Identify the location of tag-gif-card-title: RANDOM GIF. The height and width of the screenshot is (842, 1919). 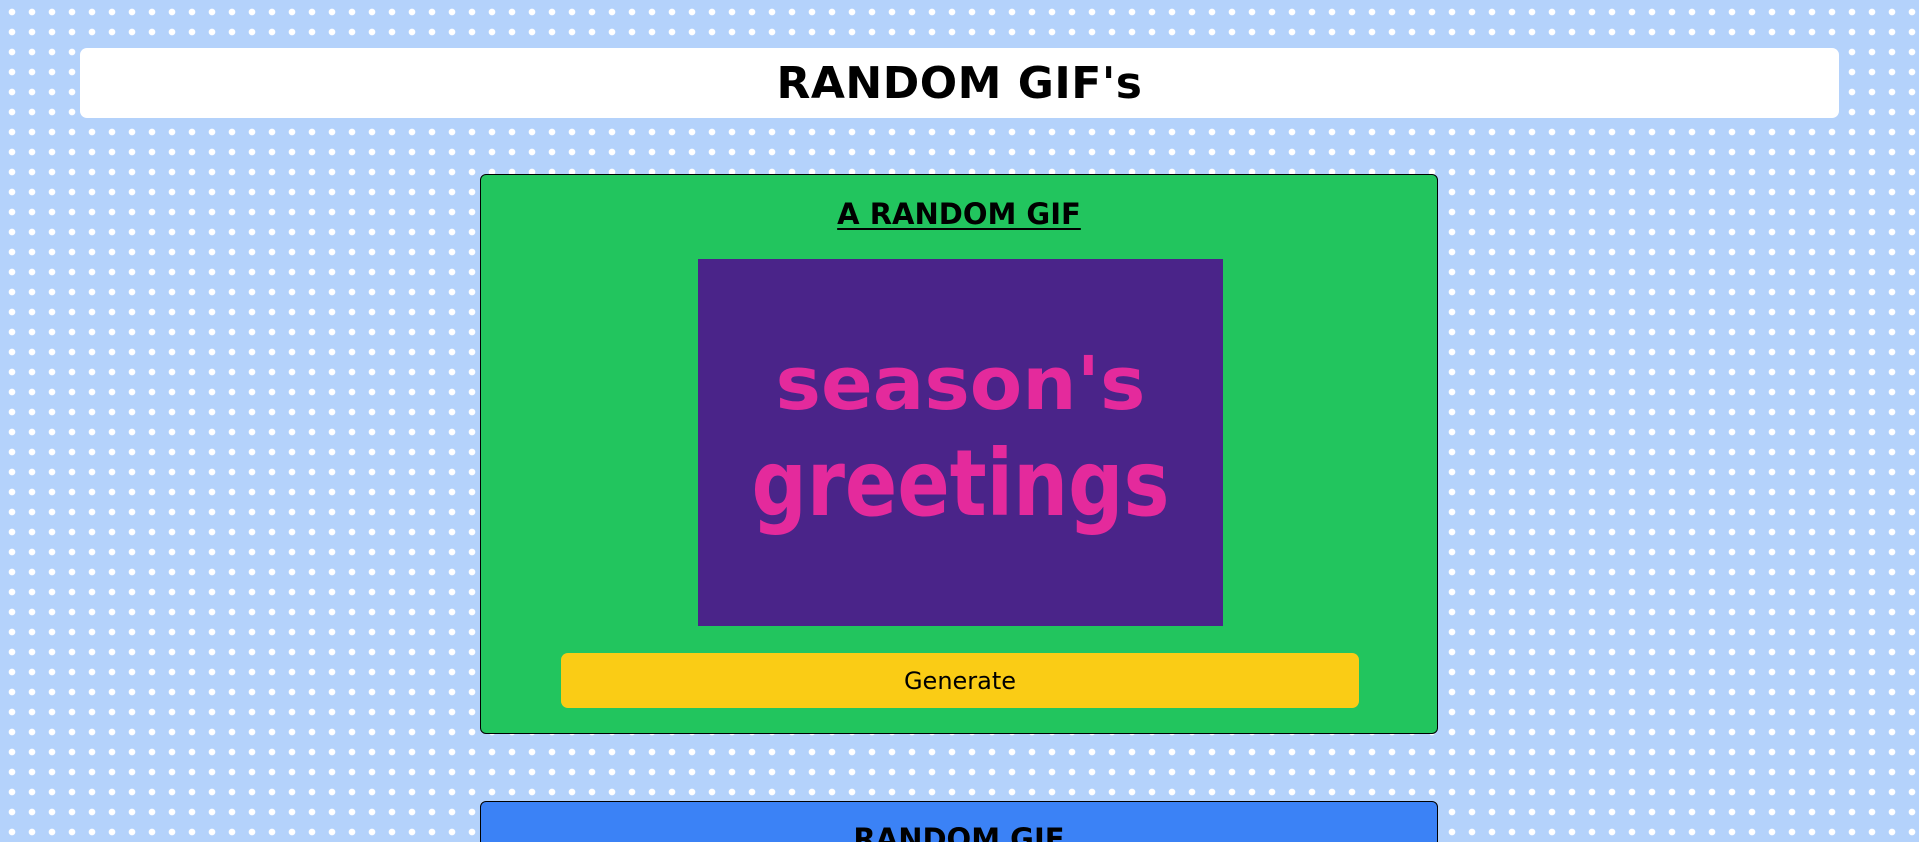
(959, 832).